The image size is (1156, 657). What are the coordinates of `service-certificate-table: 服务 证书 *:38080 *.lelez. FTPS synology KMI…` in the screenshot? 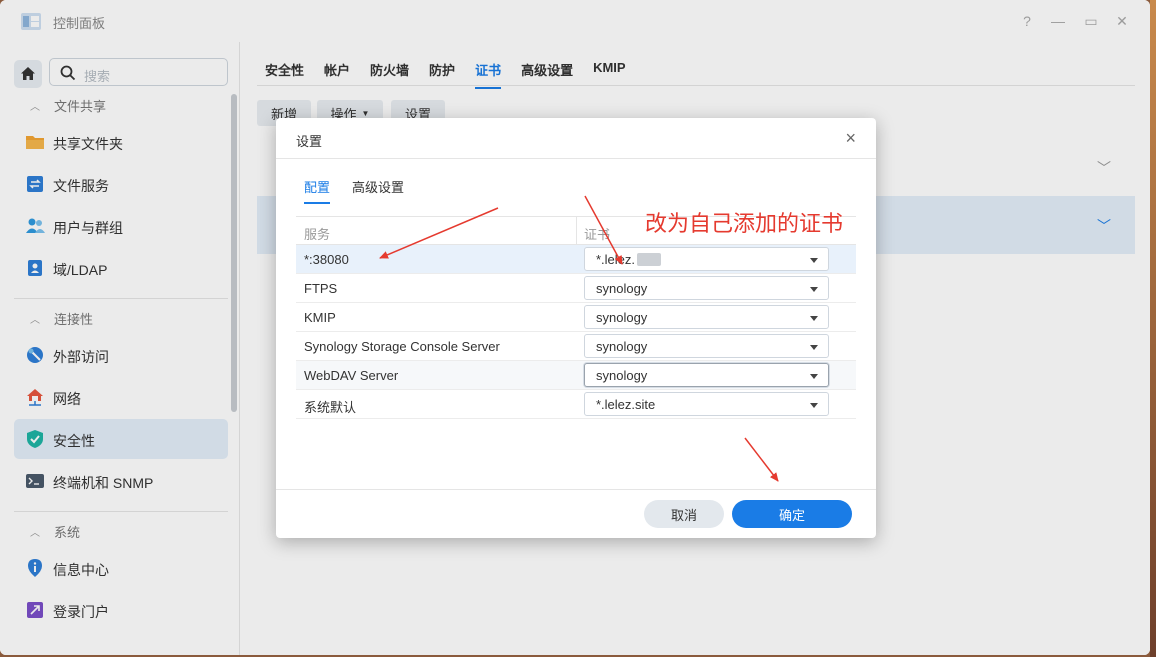 It's located at (576, 317).